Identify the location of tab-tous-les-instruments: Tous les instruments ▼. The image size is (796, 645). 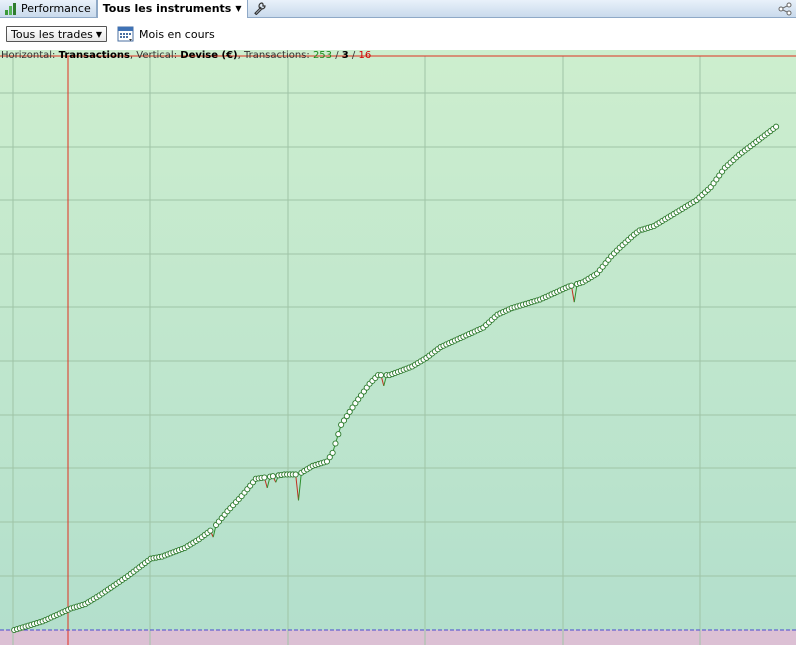
(172, 9).